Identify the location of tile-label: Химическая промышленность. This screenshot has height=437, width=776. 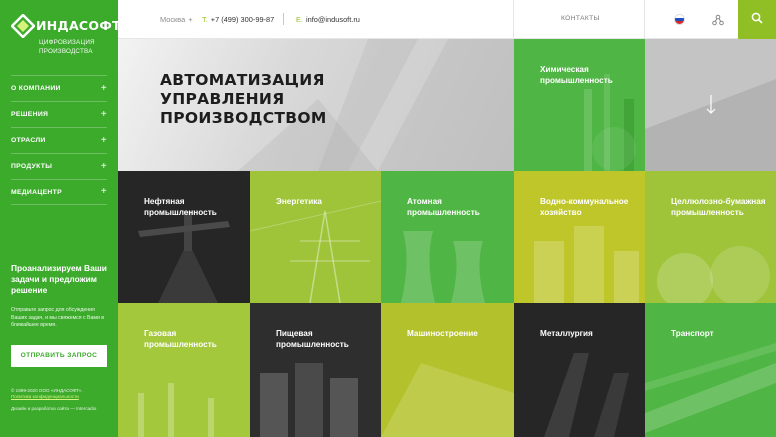
(576, 75).